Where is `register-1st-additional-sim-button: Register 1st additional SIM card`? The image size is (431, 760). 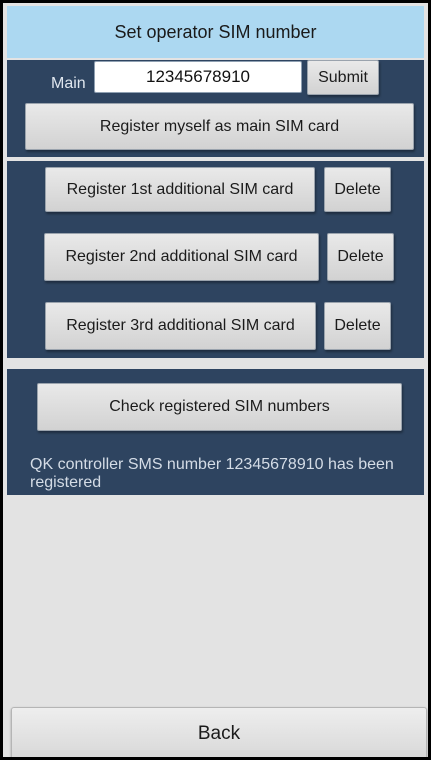 register-1st-additional-sim-button: Register 1st additional SIM card is located at coordinates (180, 189).